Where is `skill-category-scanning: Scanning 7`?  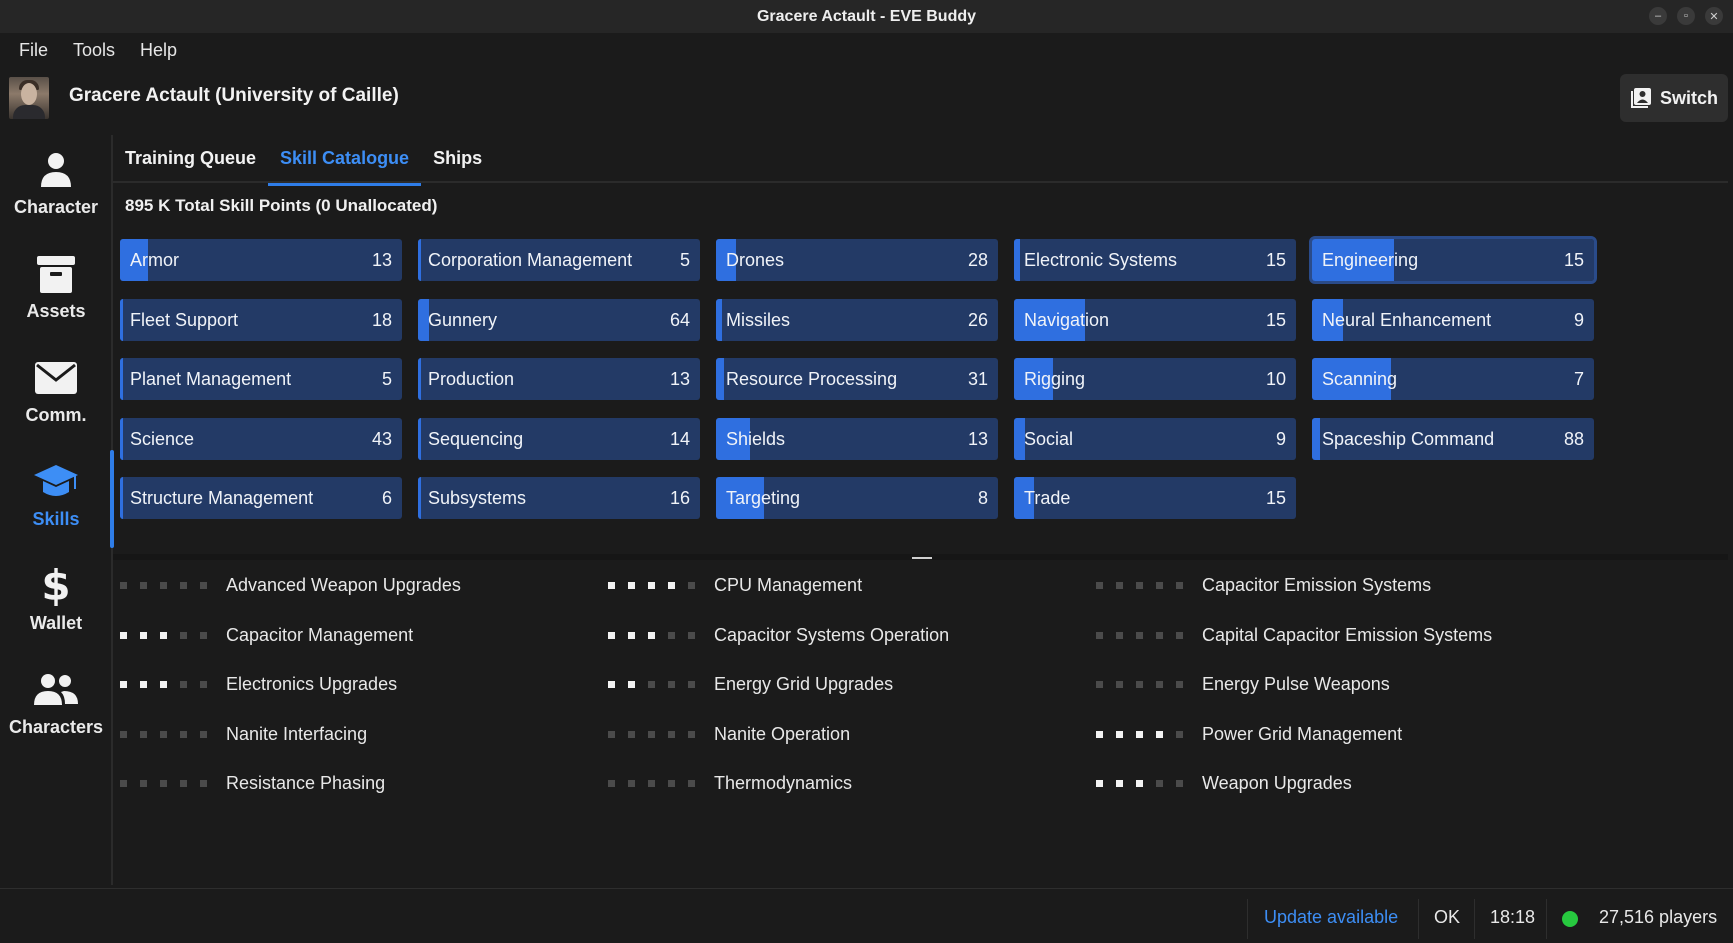 skill-category-scanning: Scanning 7 is located at coordinates (1453, 379).